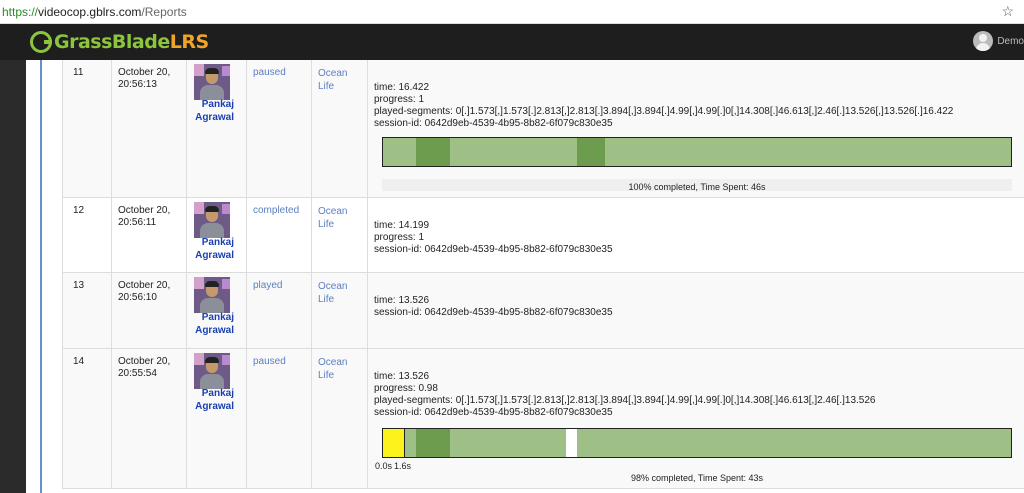 The image size is (1024, 493). I want to click on browser-url-bar: https://videocop.gblrs.com/Reports ☆, so click(512, 12).